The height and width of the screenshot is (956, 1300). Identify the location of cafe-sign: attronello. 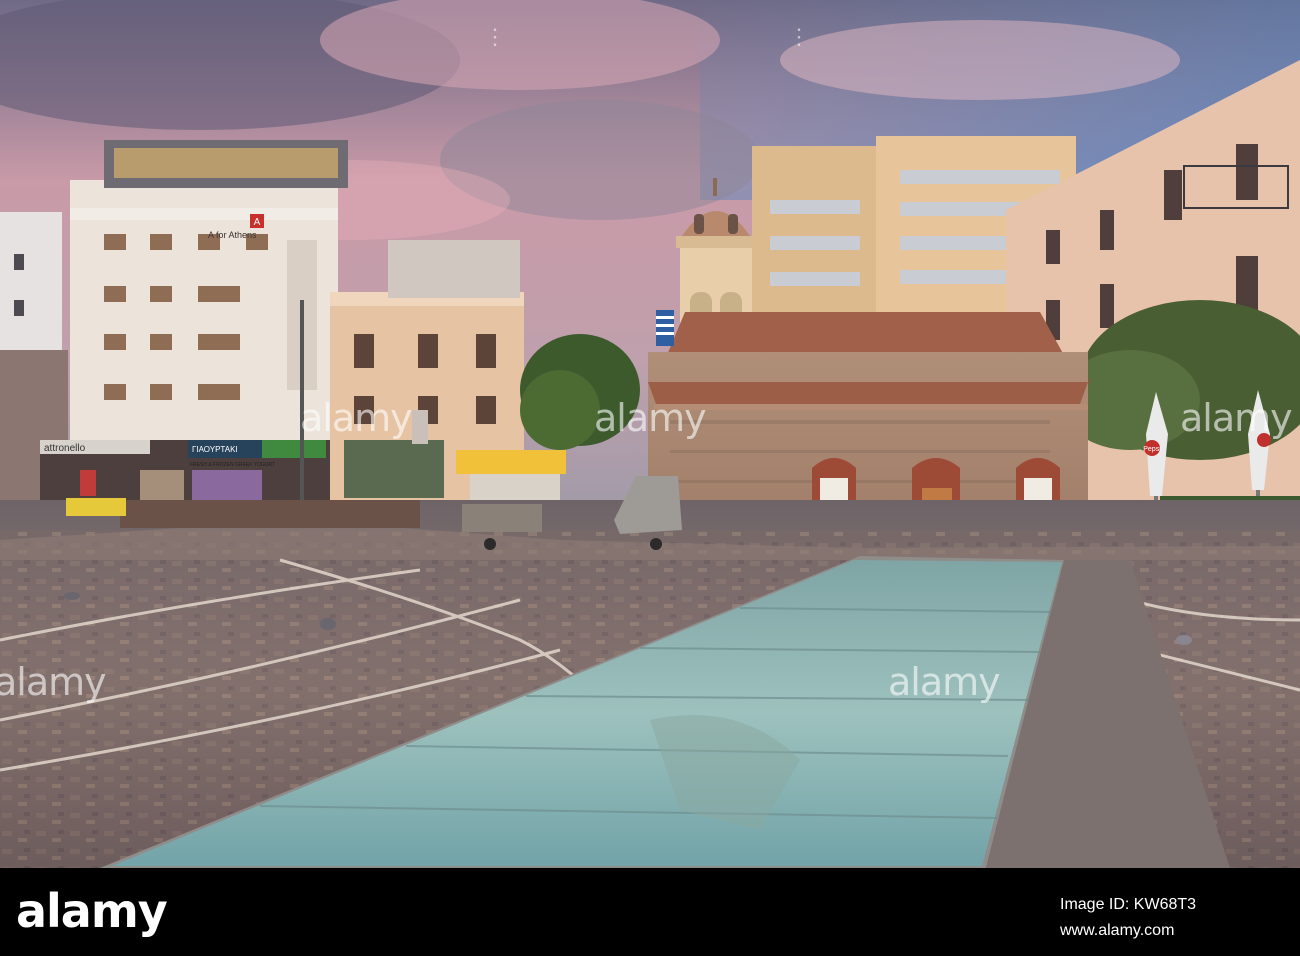
(65, 448).